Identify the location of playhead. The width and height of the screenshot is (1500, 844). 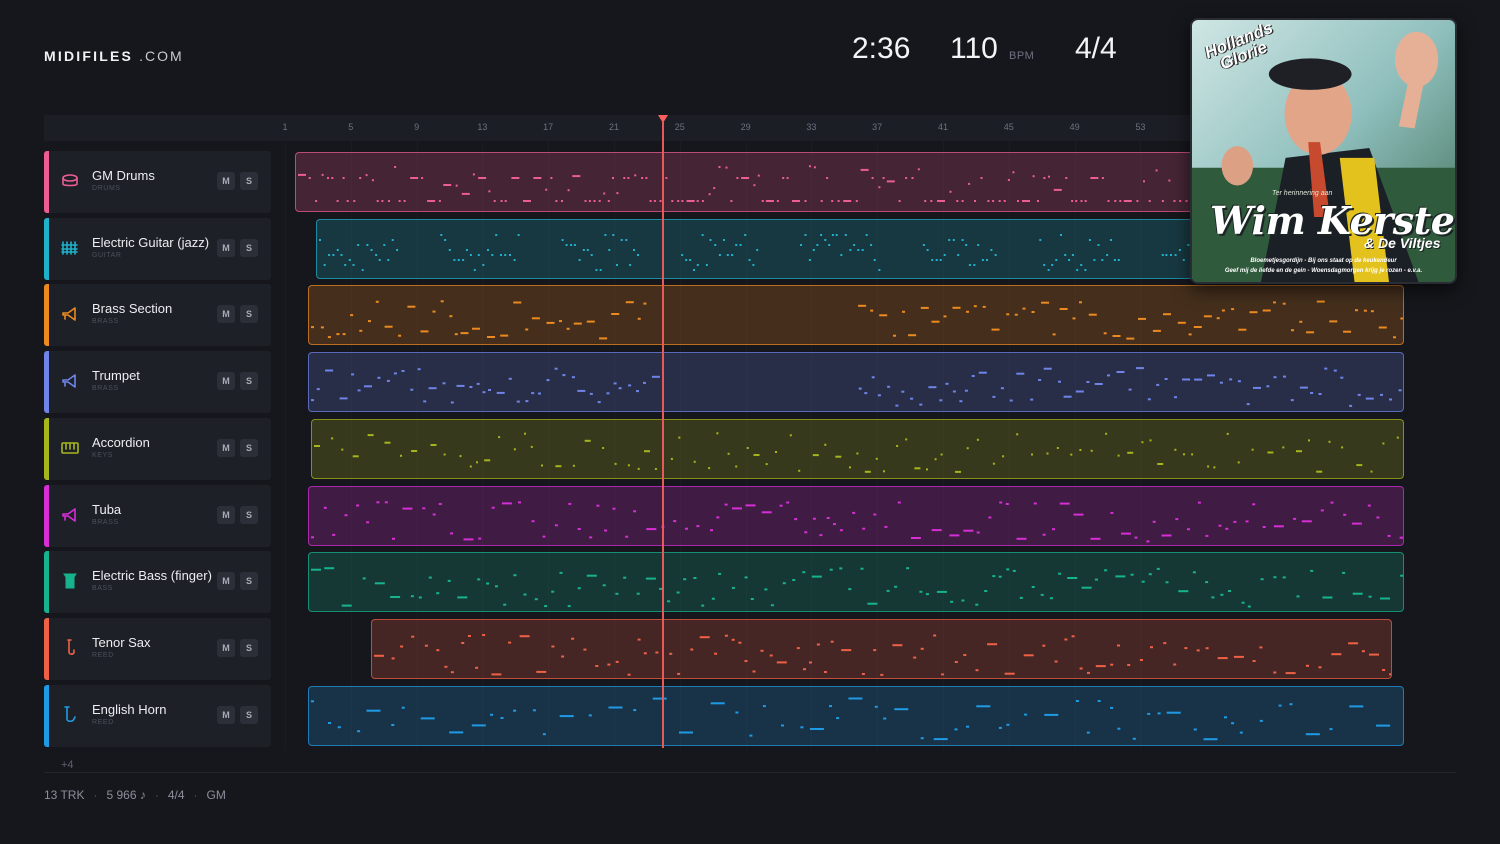
(663, 435).